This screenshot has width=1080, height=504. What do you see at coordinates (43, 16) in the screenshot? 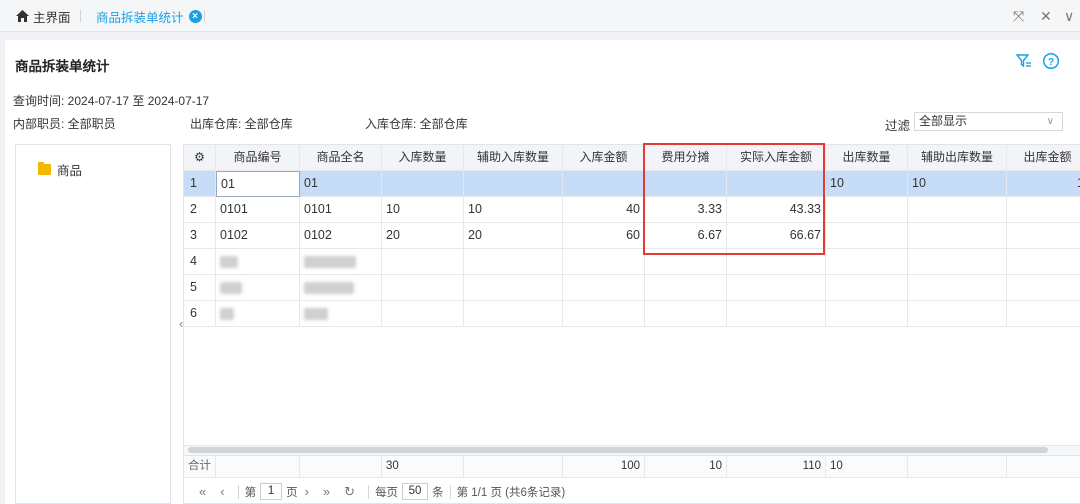
I see `tab-home: 主界面` at bounding box center [43, 16].